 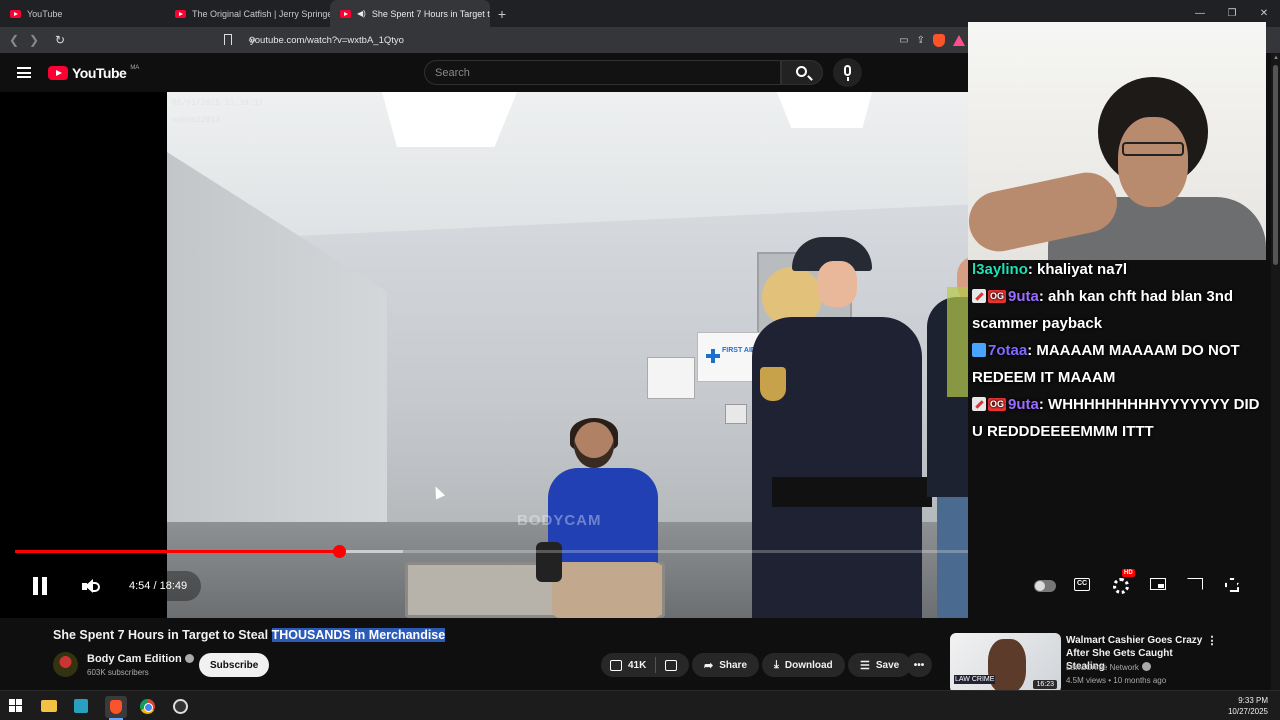 What do you see at coordinates (60, 40) in the screenshot?
I see `reload-button: ↻` at bounding box center [60, 40].